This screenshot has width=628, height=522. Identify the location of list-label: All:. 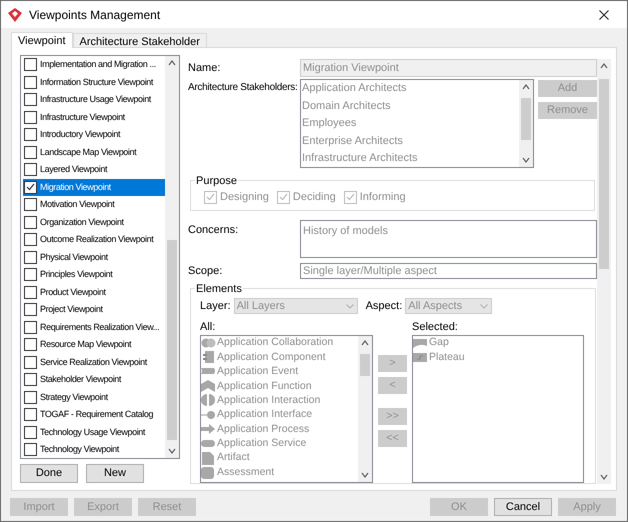
(208, 327).